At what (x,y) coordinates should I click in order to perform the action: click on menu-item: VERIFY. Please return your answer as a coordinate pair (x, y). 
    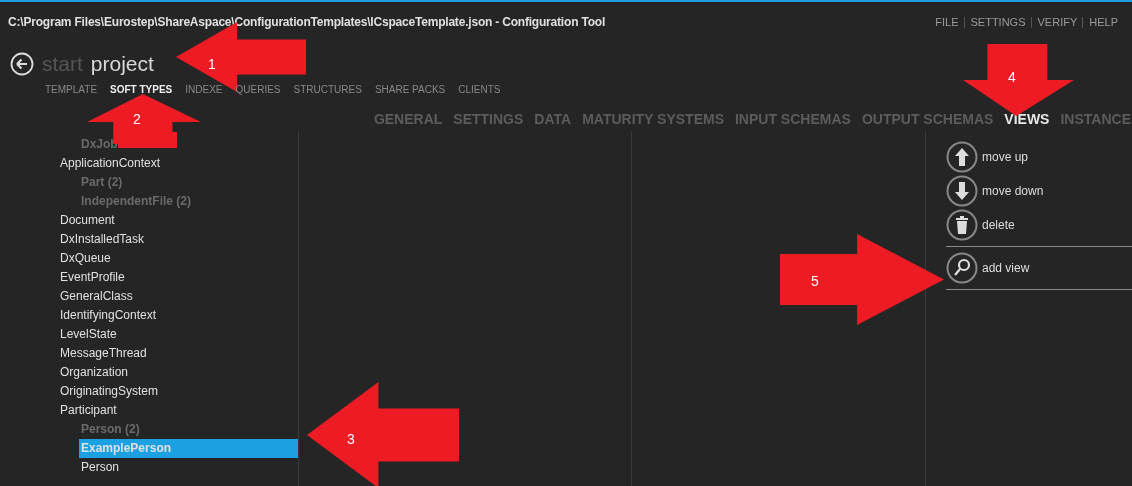
    Looking at the image, I should click on (1054, 22).